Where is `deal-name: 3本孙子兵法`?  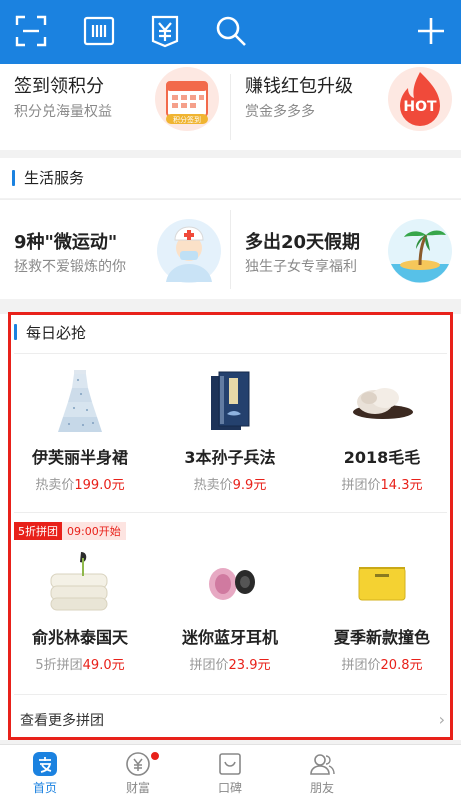 deal-name: 3本孙子兵法 is located at coordinates (230, 457).